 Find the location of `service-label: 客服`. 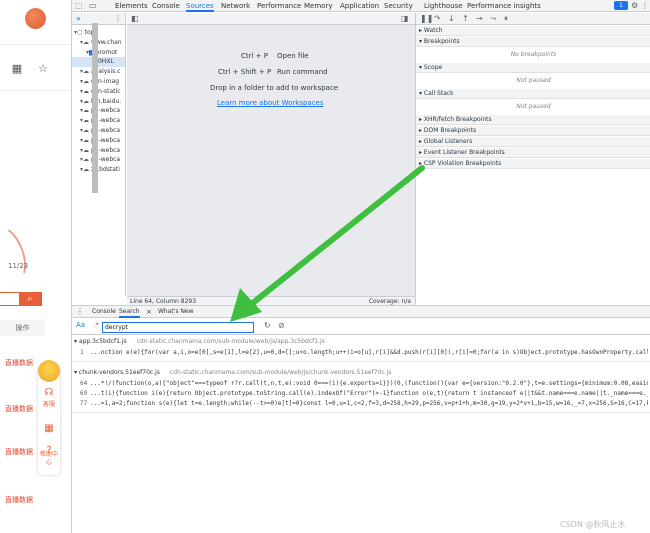

service-label: 客服 is located at coordinates (49, 405).